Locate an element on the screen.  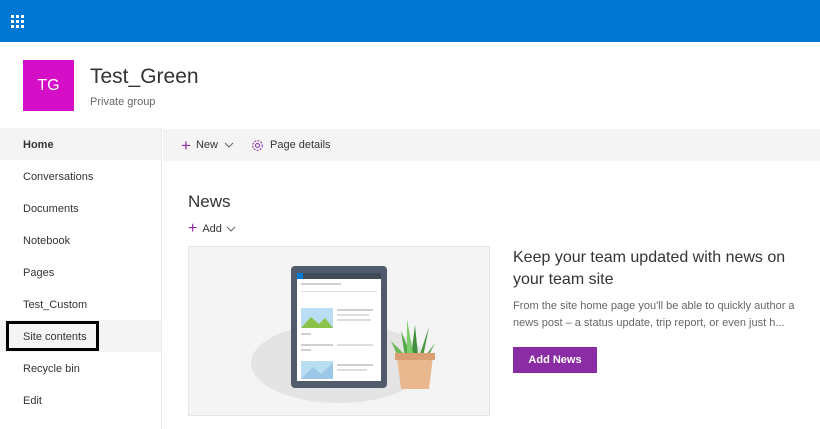
app-launcher-button is located at coordinates (17, 21).